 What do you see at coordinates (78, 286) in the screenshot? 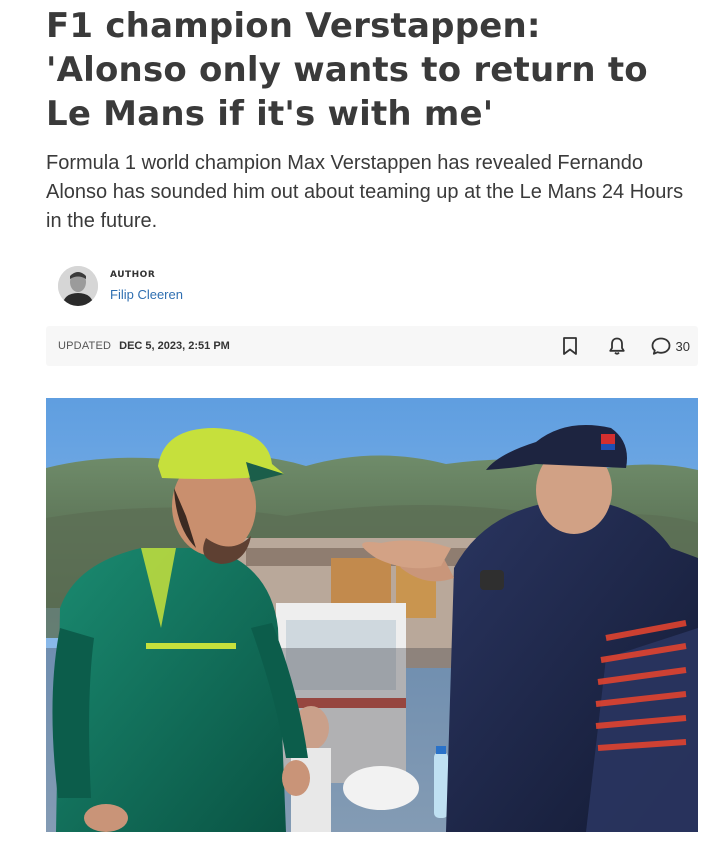
I see `author-avatar` at bounding box center [78, 286].